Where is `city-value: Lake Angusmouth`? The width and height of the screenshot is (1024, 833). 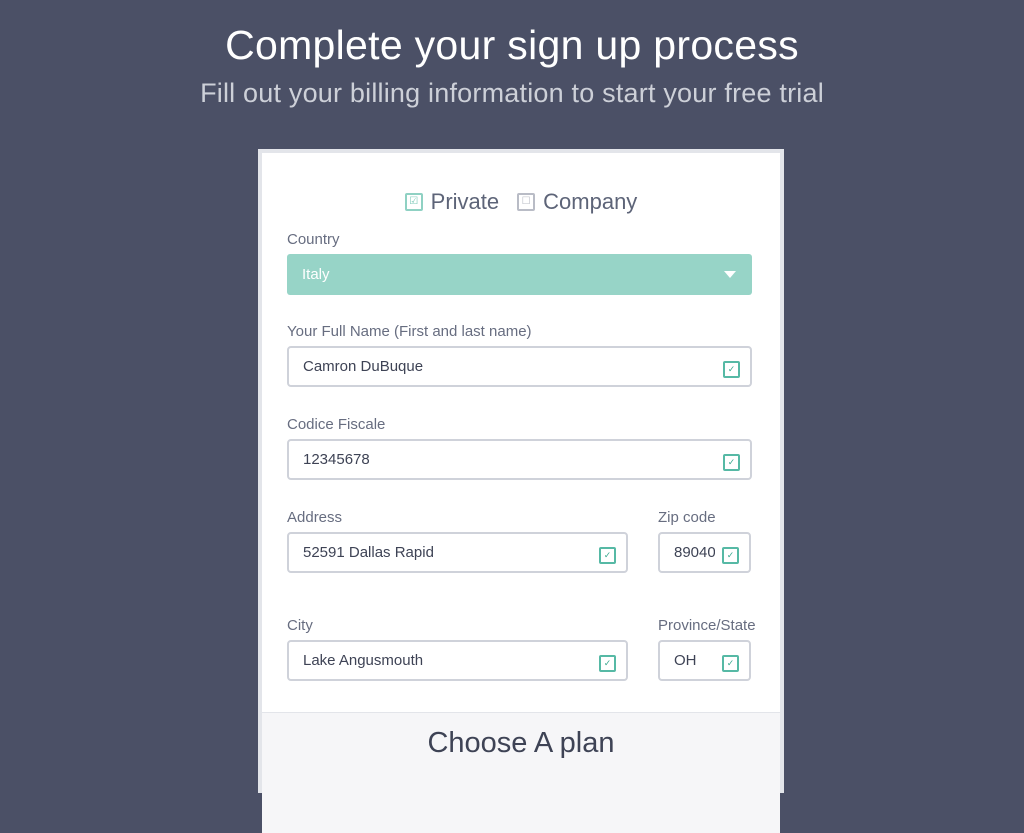 city-value: Lake Angusmouth is located at coordinates (363, 660).